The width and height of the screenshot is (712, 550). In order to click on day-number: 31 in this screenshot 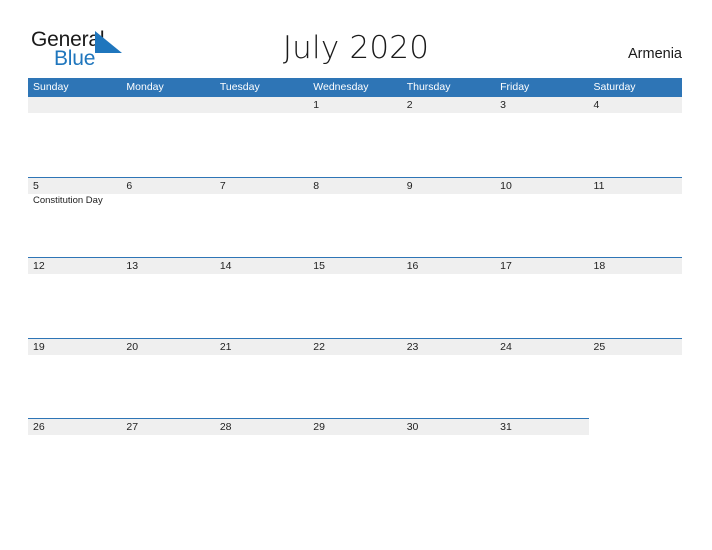, I will do `click(506, 427)`.